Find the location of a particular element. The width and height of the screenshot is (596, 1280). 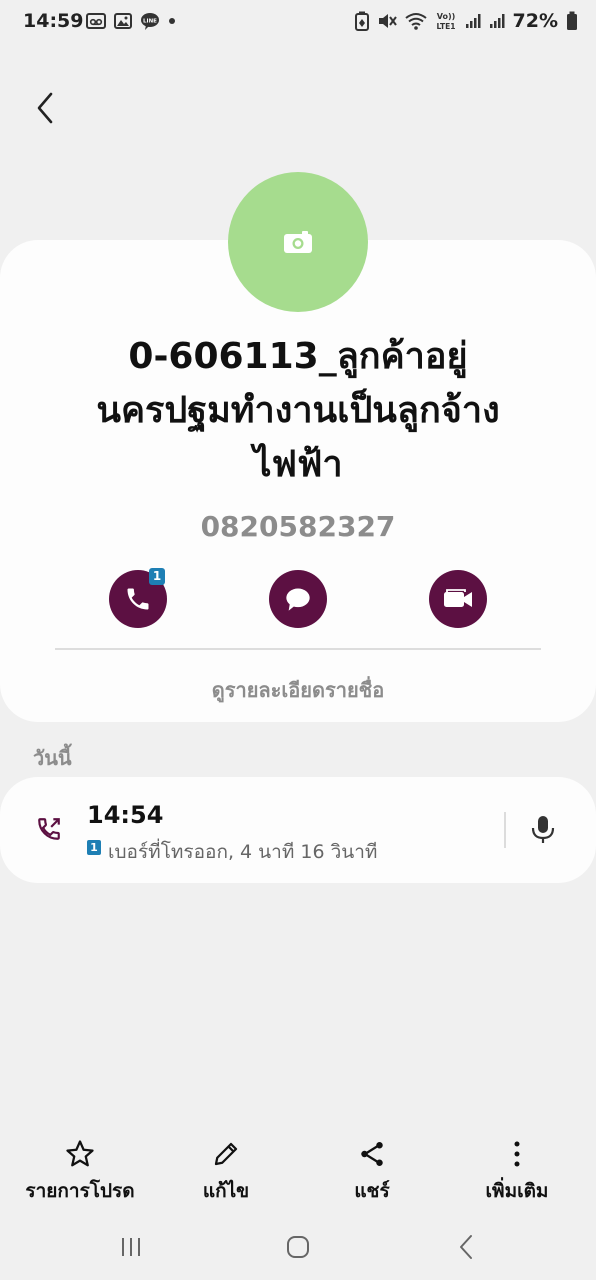

star-icon is located at coordinates (80, 1153).